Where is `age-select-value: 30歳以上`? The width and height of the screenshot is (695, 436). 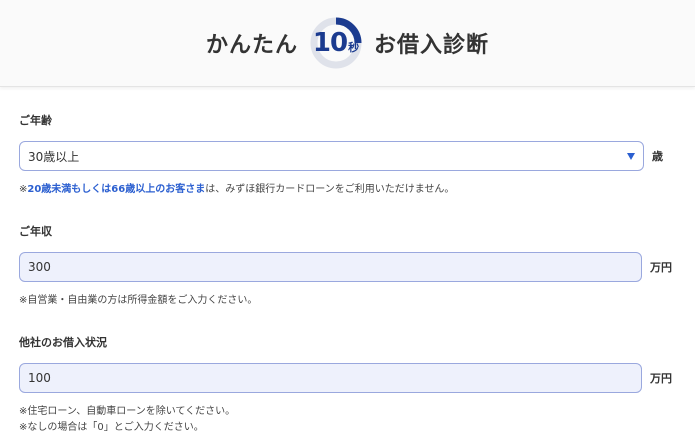
age-select-value: 30歳以上 is located at coordinates (54, 156).